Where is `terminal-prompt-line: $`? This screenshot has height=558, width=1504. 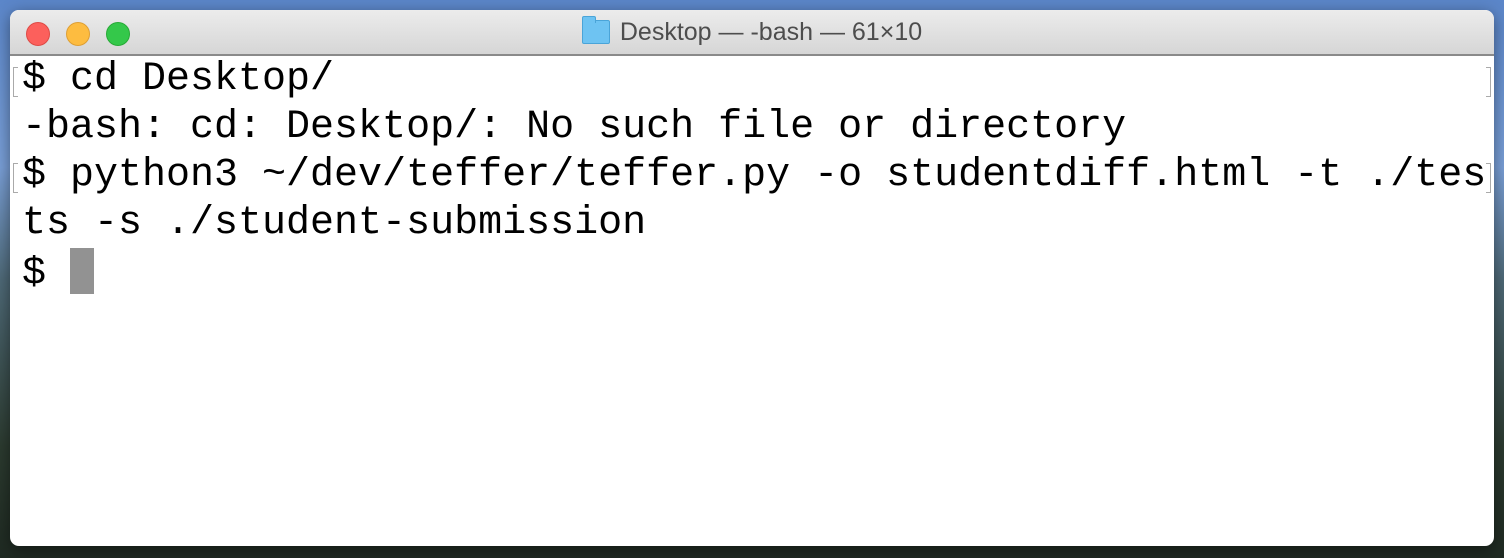
terminal-prompt-line: $ is located at coordinates (758, 272).